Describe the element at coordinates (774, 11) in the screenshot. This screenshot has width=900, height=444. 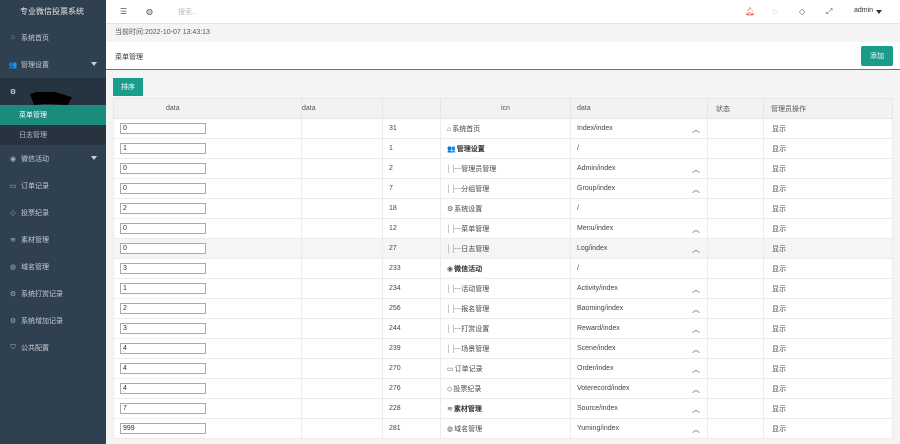
I see `message-icon: ◌` at that location.